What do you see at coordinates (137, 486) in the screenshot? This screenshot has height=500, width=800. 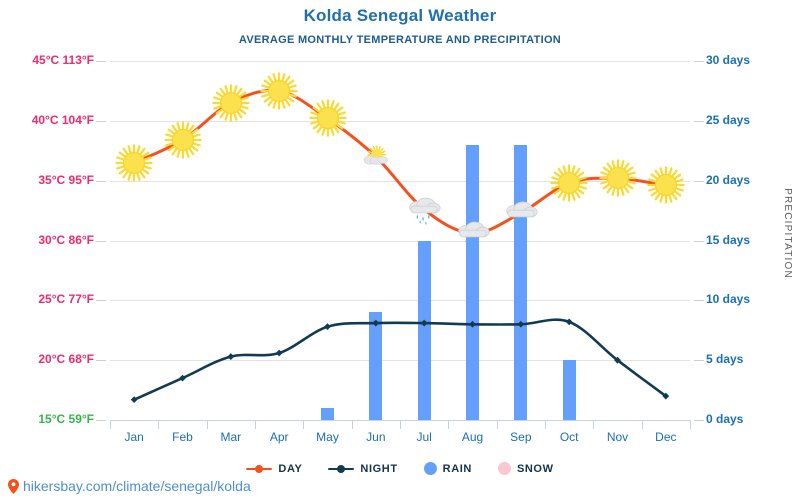 I see `source-url: hikersbay.com/climate/senegal/kolda` at bounding box center [137, 486].